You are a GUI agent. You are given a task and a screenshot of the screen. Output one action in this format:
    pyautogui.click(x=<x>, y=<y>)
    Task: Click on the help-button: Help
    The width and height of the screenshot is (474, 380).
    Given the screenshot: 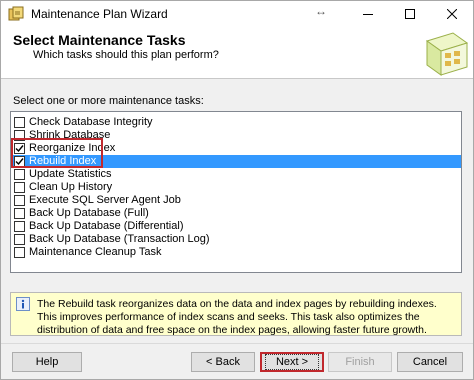 What is the action you would take?
    pyautogui.click(x=47, y=362)
    